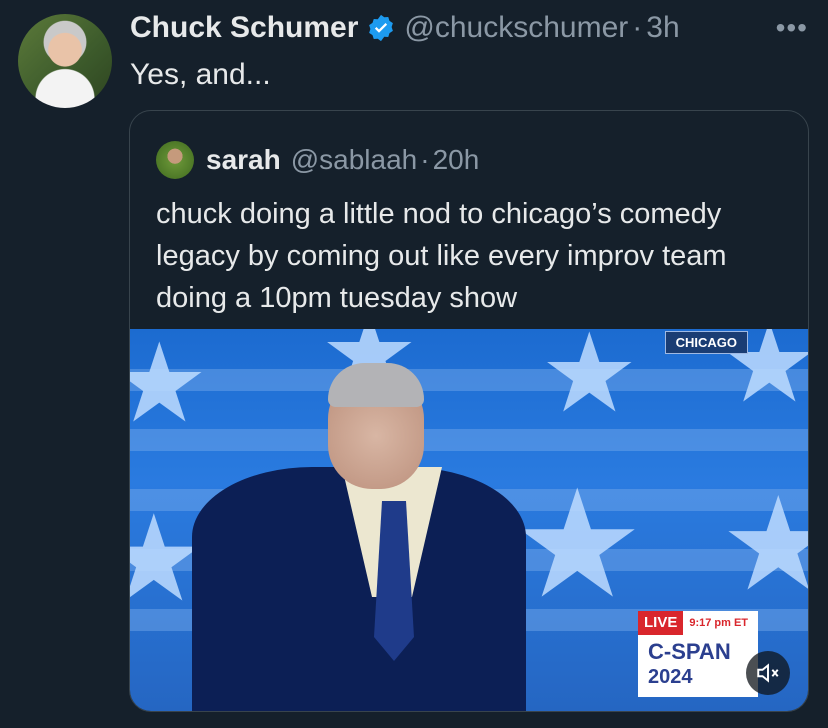  I want to click on location-tag: CHICAGO, so click(706, 342).